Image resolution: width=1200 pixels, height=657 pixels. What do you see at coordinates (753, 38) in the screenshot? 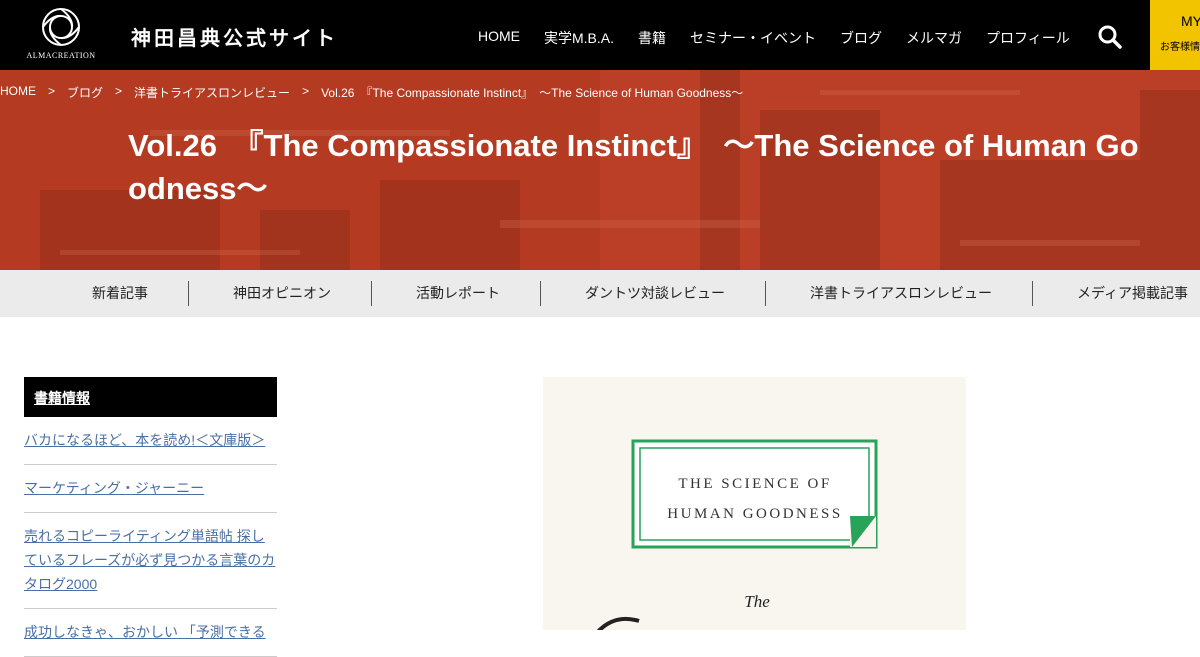
I see `nav-seminar: セミナー・イベント` at bounding box center [753, 38].